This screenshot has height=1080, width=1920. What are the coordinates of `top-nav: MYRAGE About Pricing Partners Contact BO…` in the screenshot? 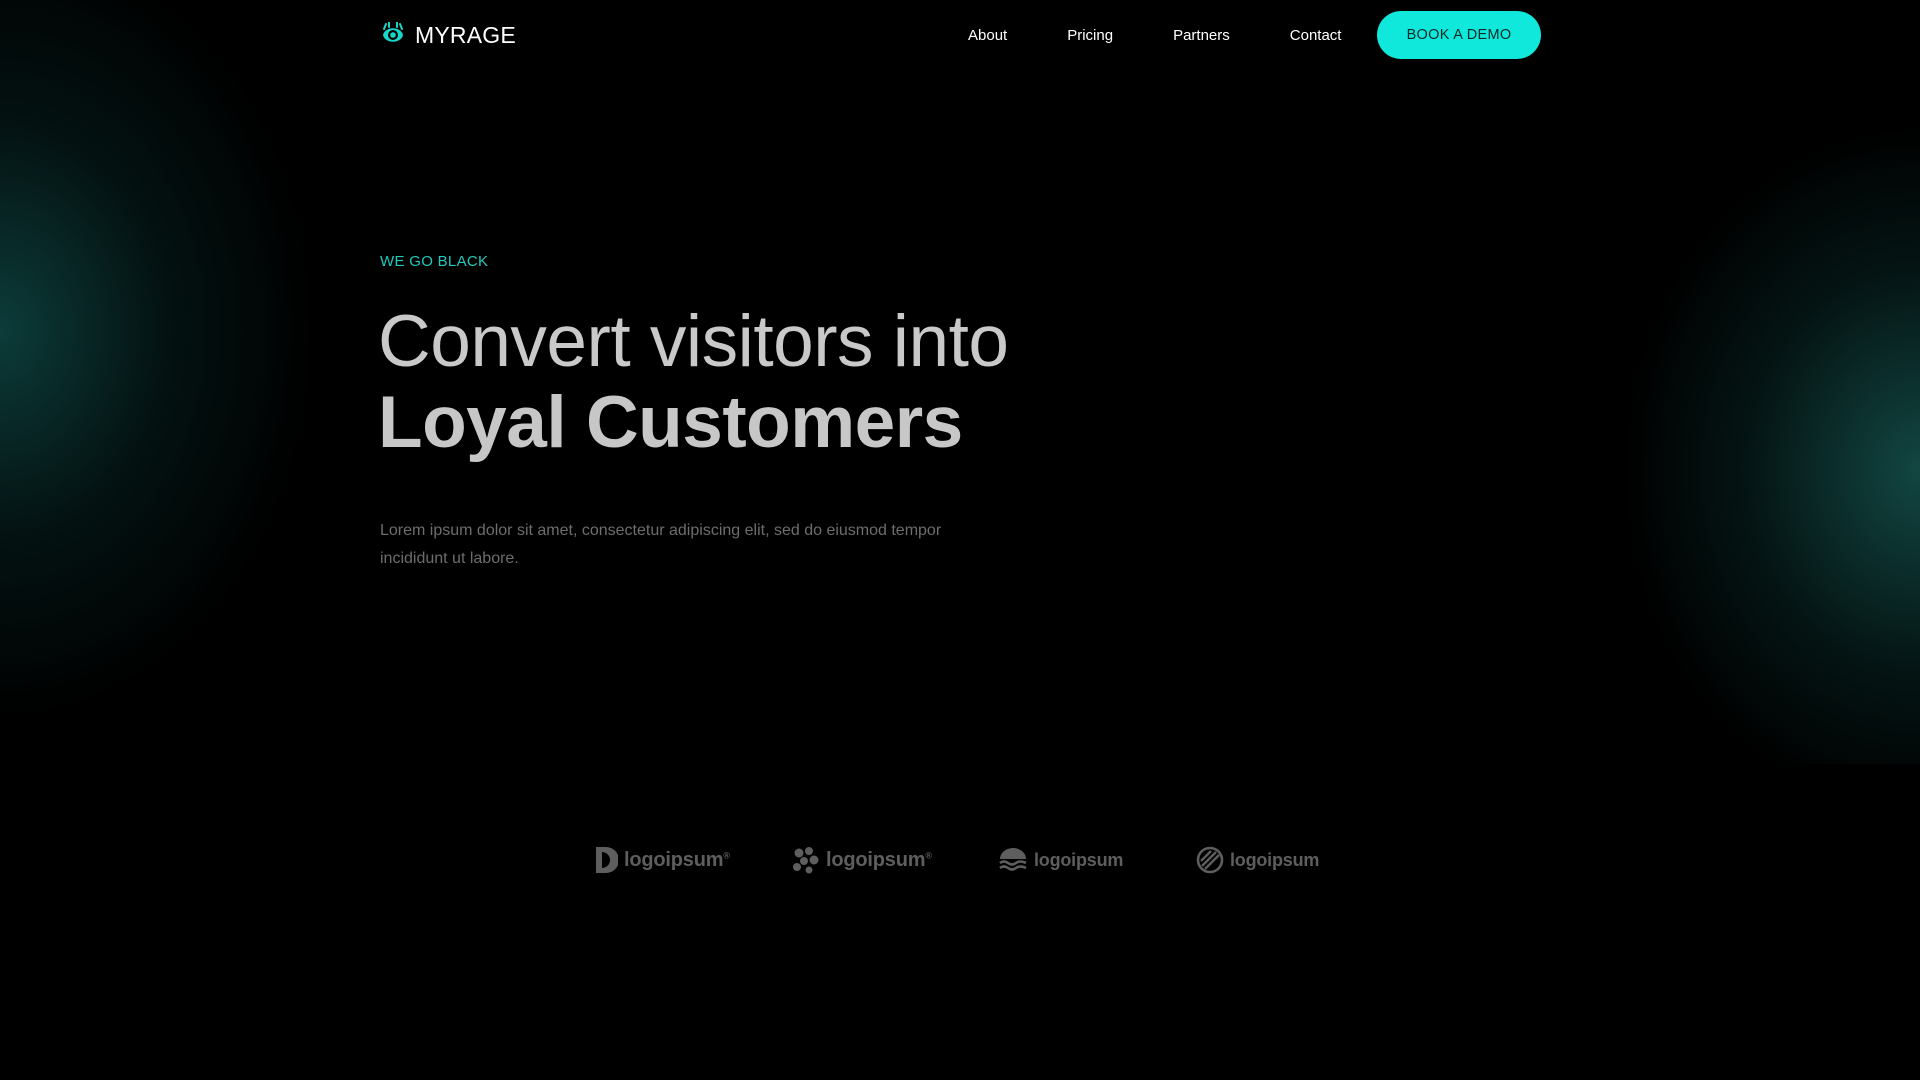 It's located at (960, 35).